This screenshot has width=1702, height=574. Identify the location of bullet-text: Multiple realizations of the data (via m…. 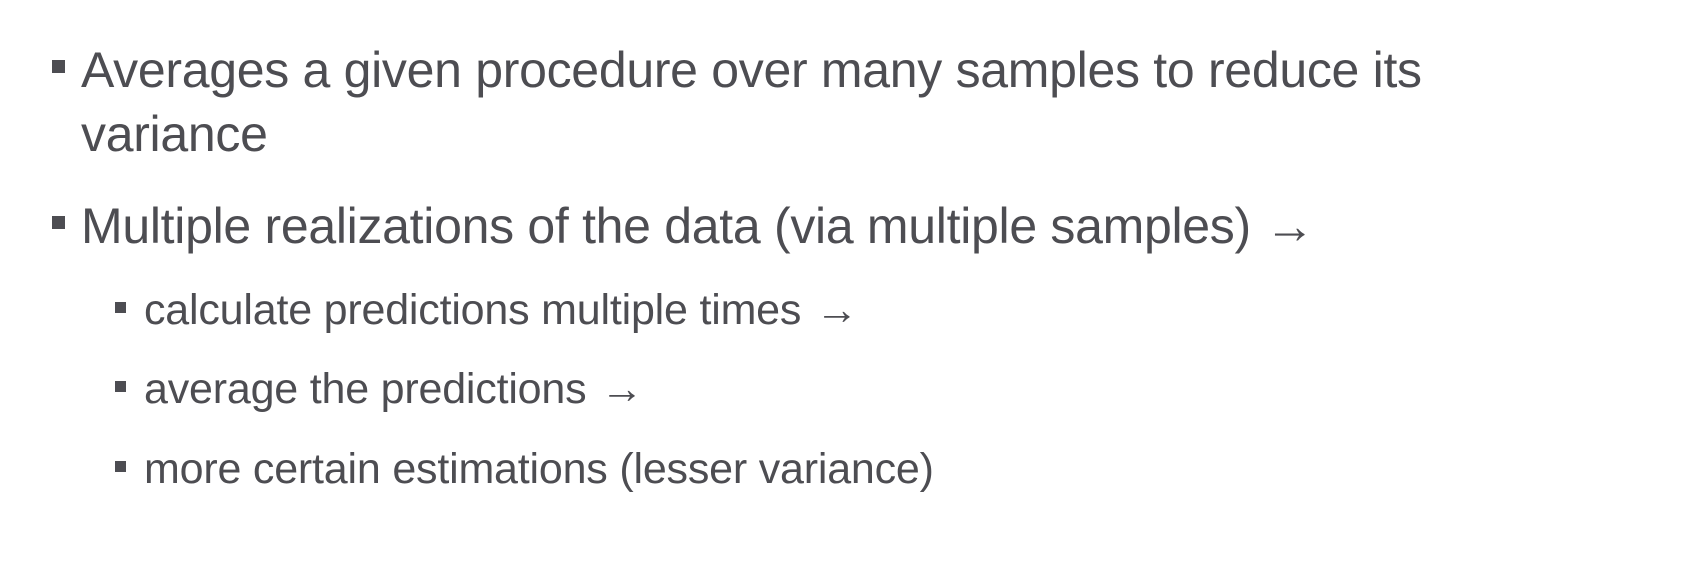
(698, 226).